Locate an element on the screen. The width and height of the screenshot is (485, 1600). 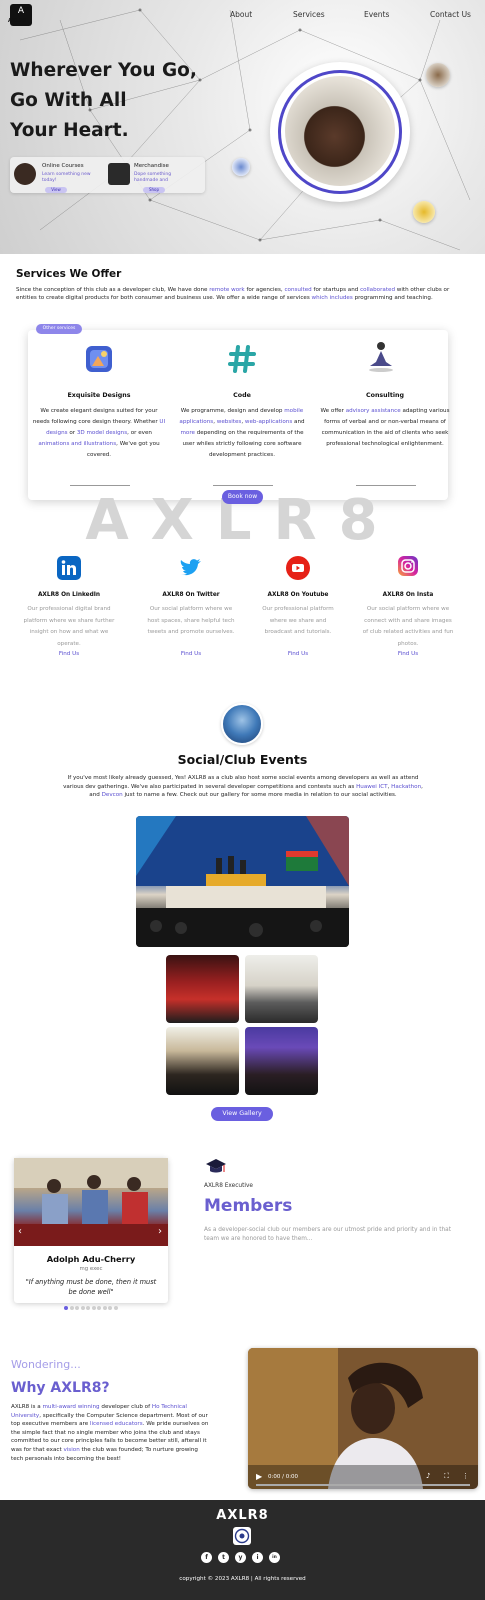
linkedin-icon is located at coordinates (69, 568).